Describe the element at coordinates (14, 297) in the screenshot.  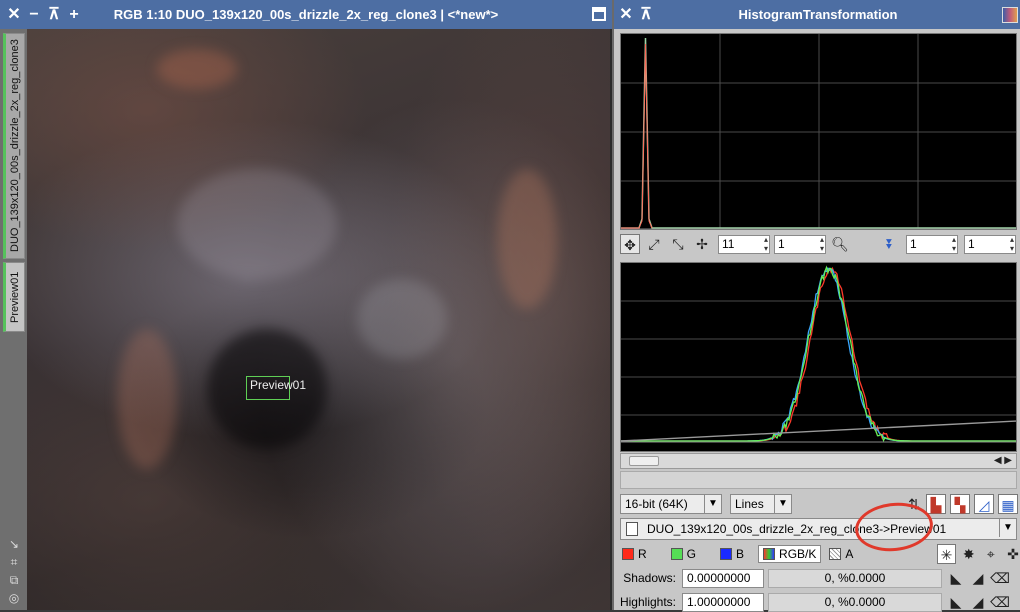
I see `tab-preview01: Preview01` at that location.